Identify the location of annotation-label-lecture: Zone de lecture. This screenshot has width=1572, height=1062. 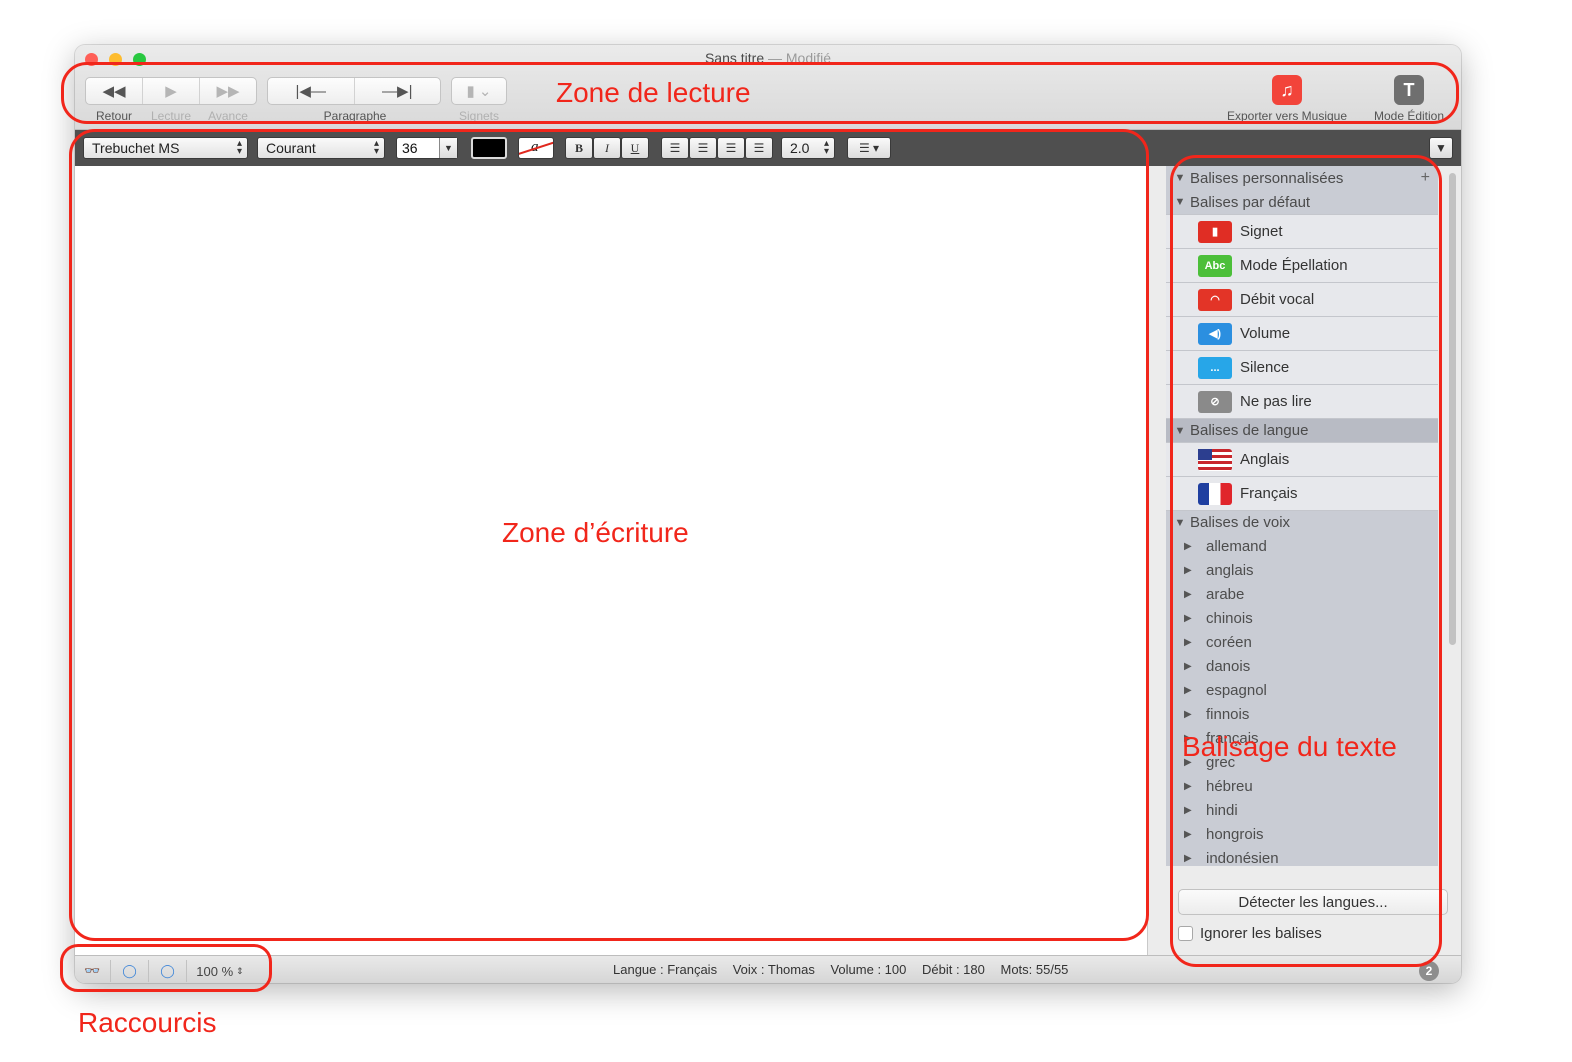
(653, 92).